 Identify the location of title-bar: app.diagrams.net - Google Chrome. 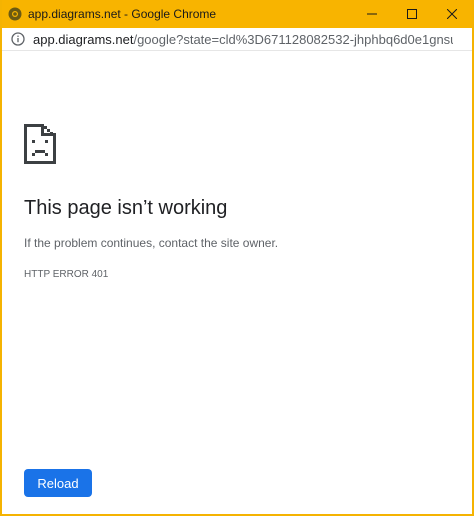
(237, 14).